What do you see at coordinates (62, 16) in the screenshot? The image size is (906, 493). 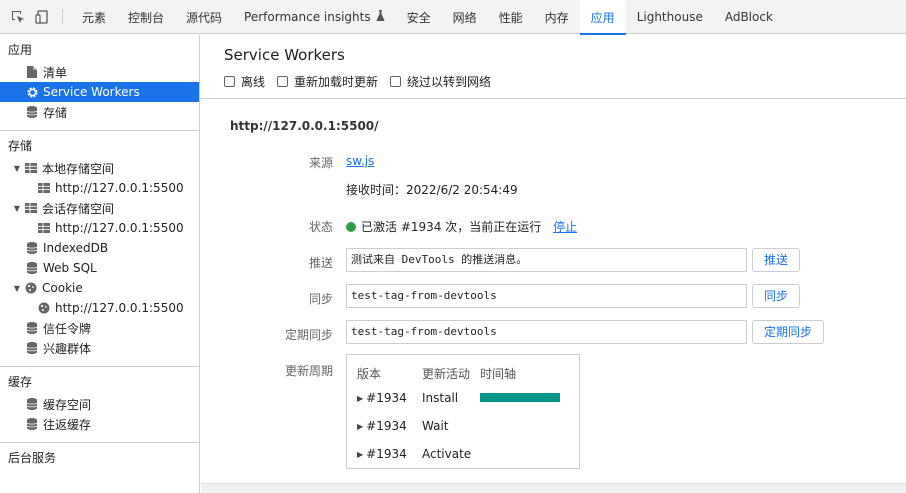 I see `toolbar-separator` at bounding box center [62, 16].